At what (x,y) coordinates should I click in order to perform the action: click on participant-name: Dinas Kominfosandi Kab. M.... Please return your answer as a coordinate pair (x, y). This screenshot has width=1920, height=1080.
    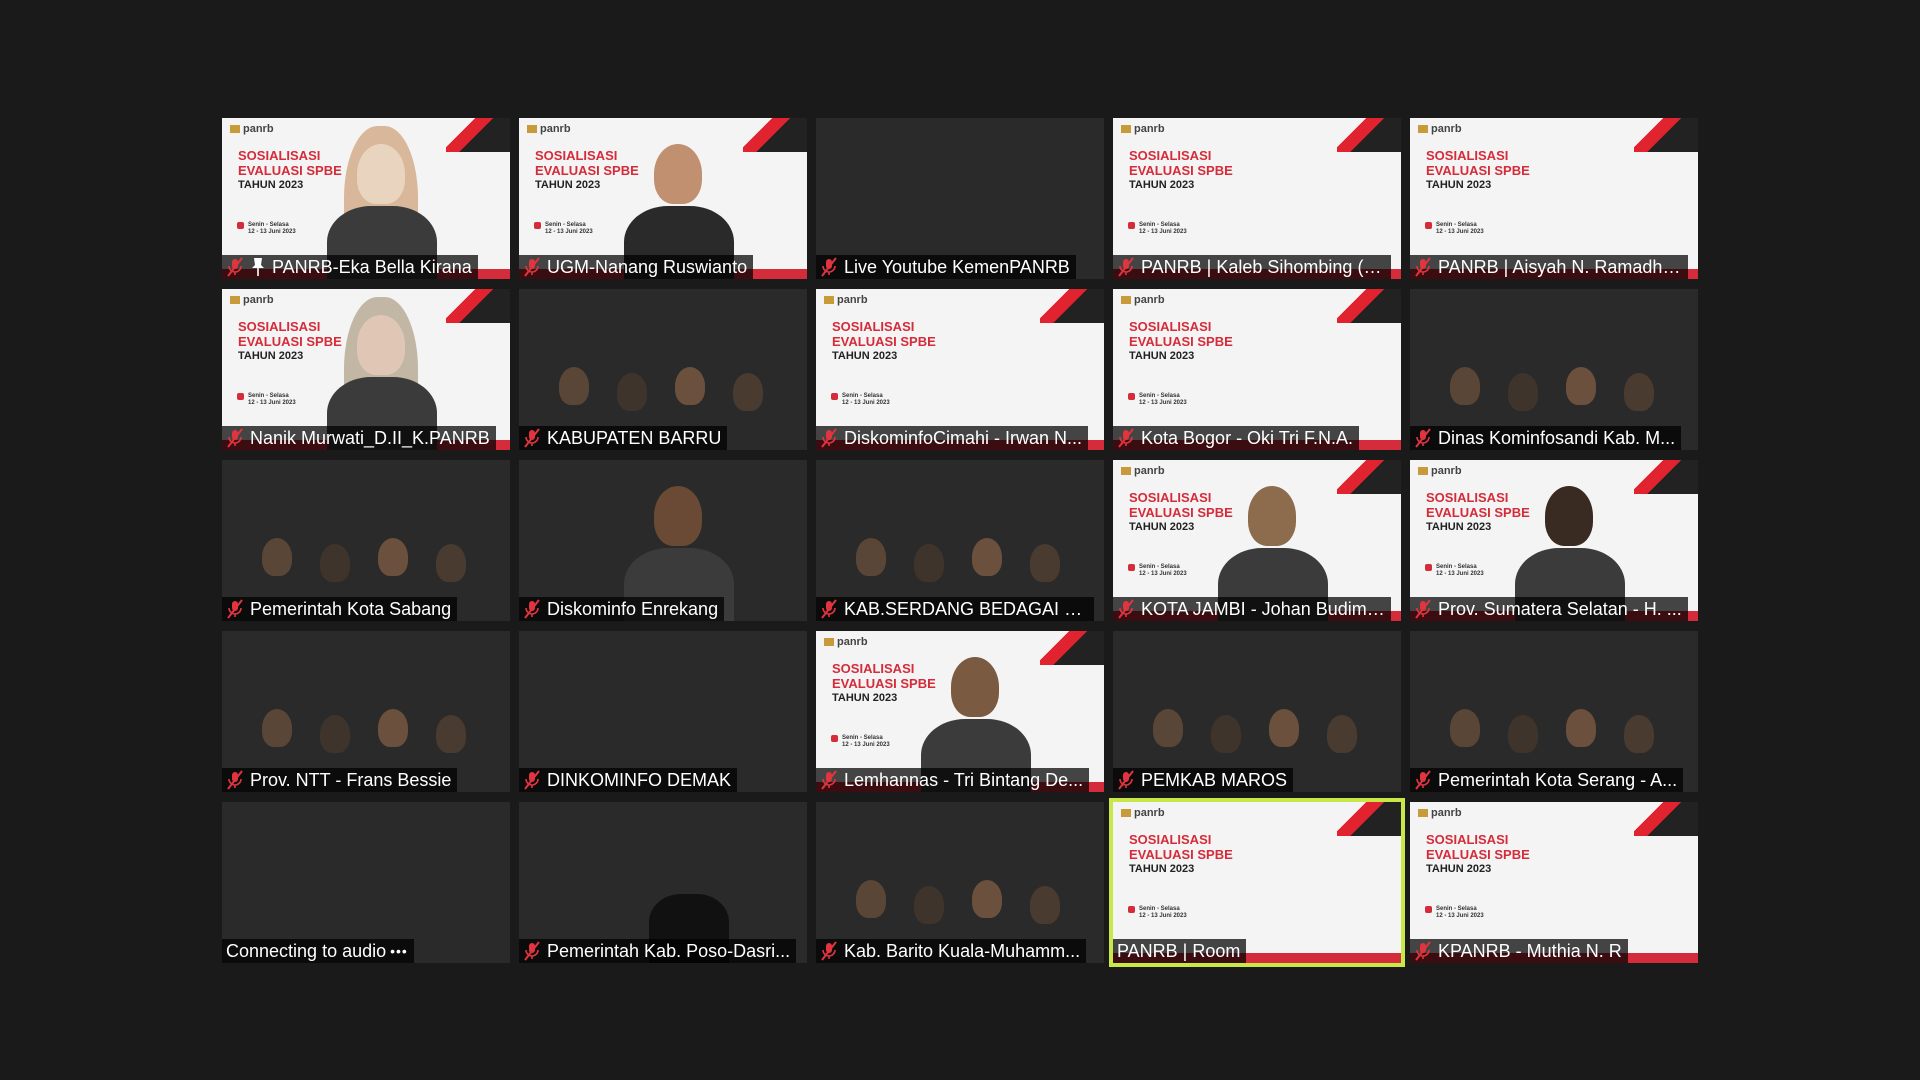
    Looking at the image, I should click on (1557, 437).